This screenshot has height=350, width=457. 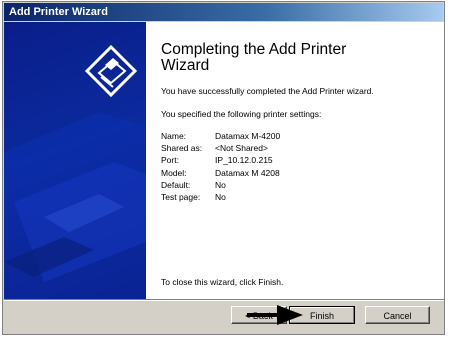 What do you see at coordinates (182, 147) in the screenshot?
I see `setting-label: Shared as:` at bounding box center [182, 147].